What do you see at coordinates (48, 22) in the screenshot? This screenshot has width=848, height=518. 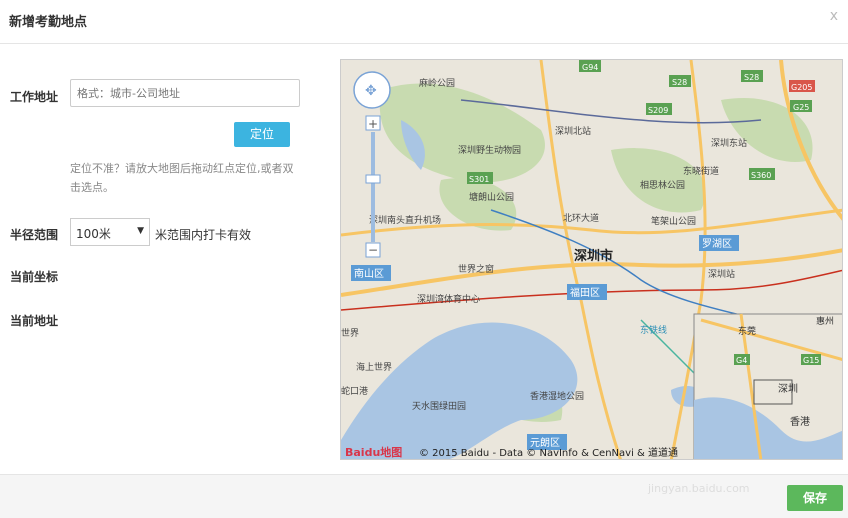 I see `dialog-title: 新增考勤地点` at bounding box center [48, 22].